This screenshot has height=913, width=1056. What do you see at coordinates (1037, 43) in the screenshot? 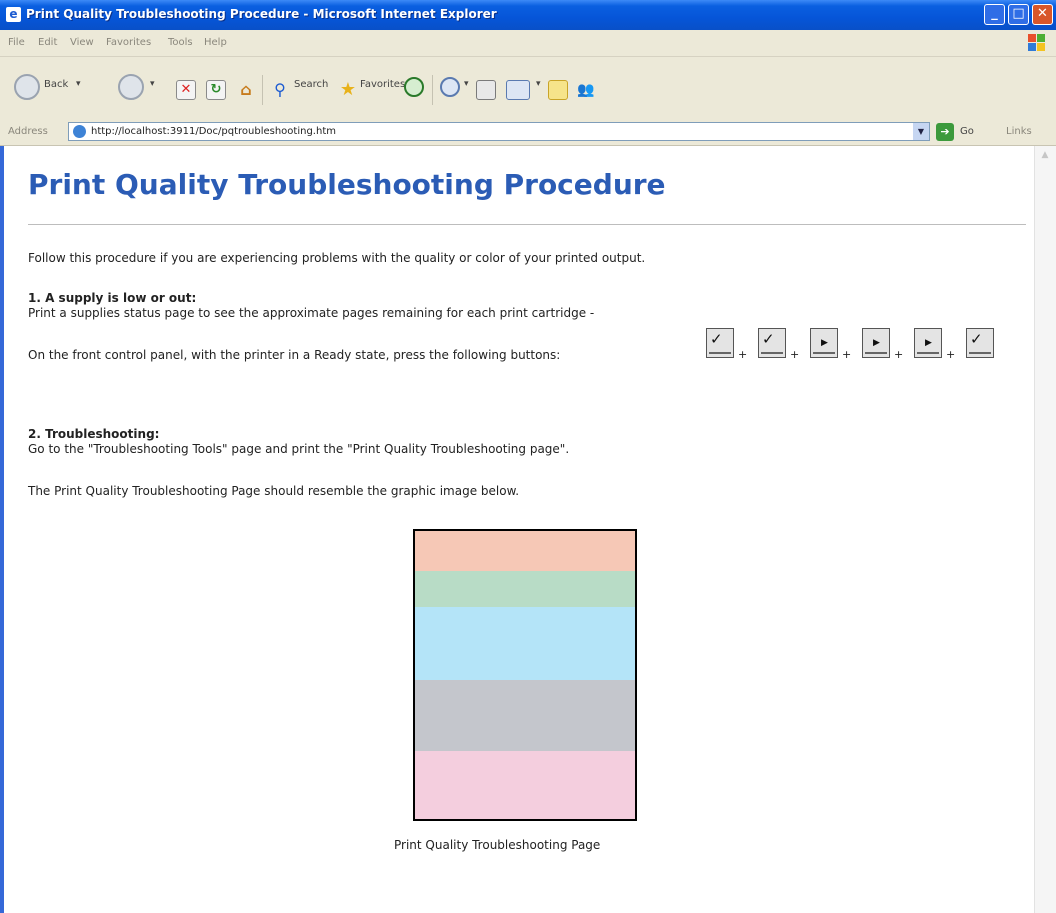
I see `windows-flag-icon` at bounding box center [1037, 43].